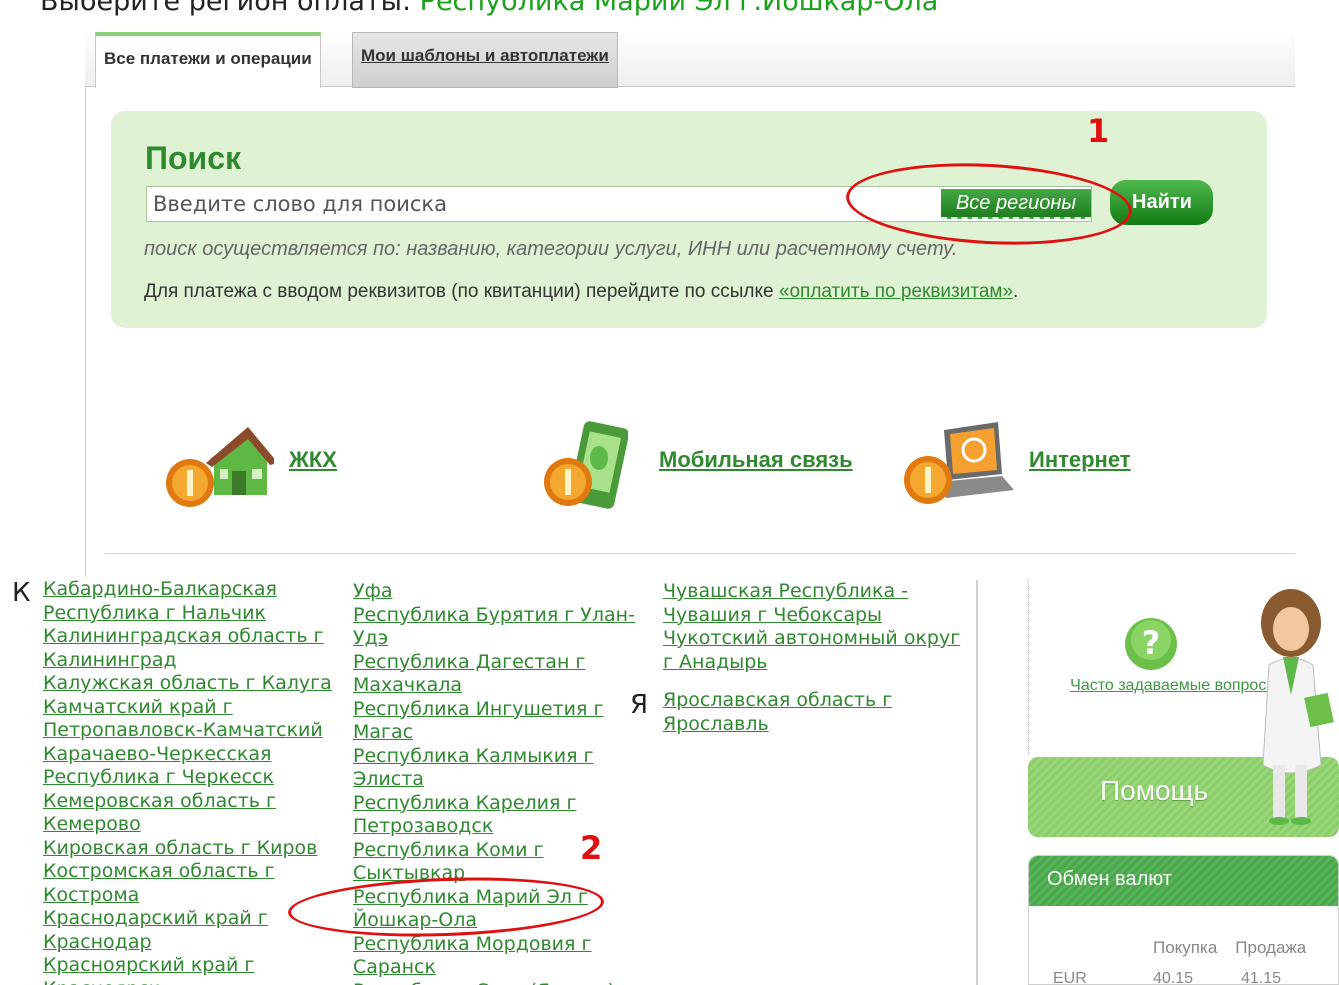 Image resolution: width=1339 pixels, height=985 pixels. What do you see at coordinates (679, 8) in the screenshot?
I see `banner-highlight: Республика Марий Эл г.Йошкар-Ола` at bounding box center [679, 8].